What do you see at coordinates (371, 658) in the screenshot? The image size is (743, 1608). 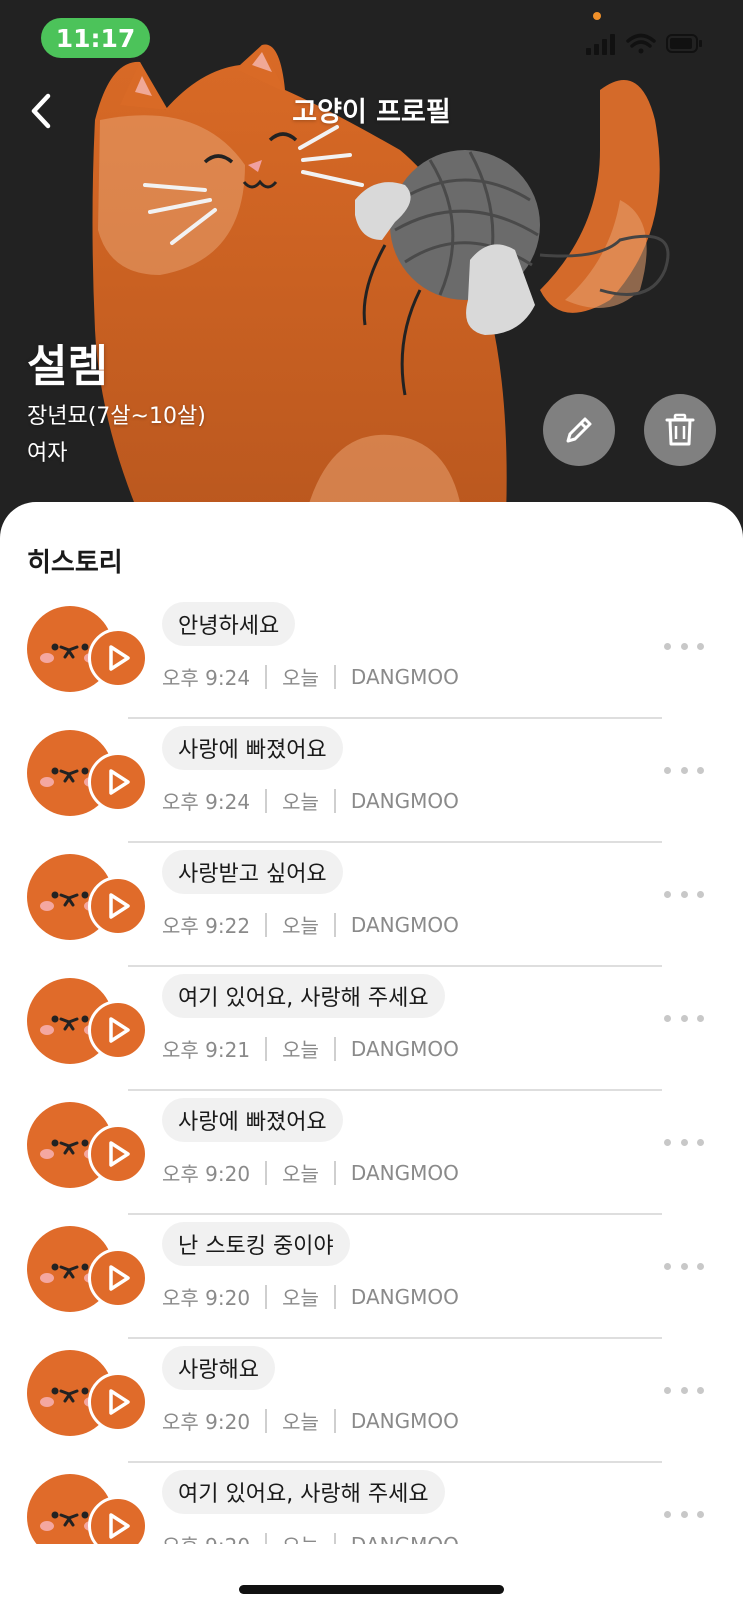 I see `history-item: 안녕하세요 오후 9:24 오늘 DANGMOO` at bounding box center [371, 658].